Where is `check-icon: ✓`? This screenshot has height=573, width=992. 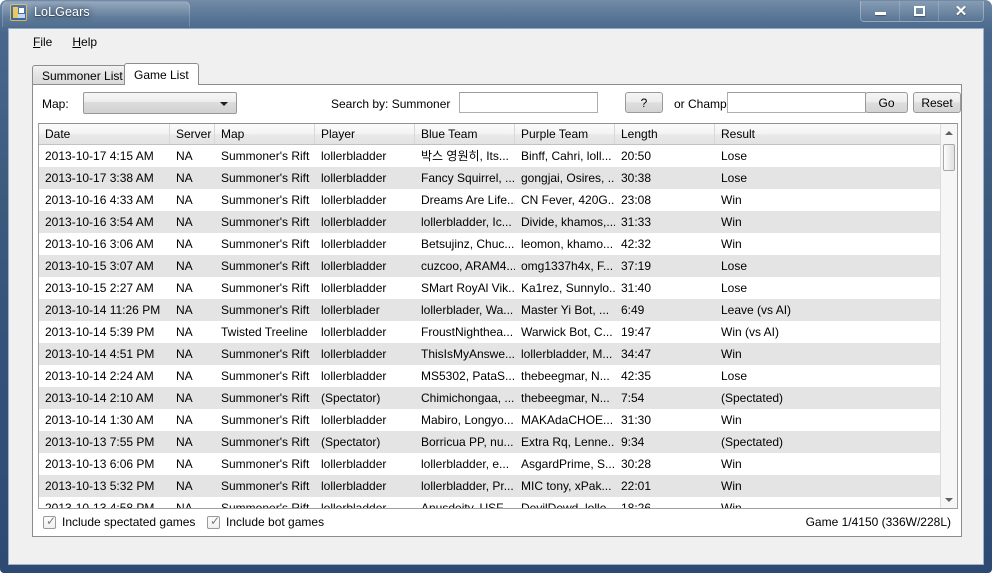
check-icon: ✓ is located at coordinates (51, 521).